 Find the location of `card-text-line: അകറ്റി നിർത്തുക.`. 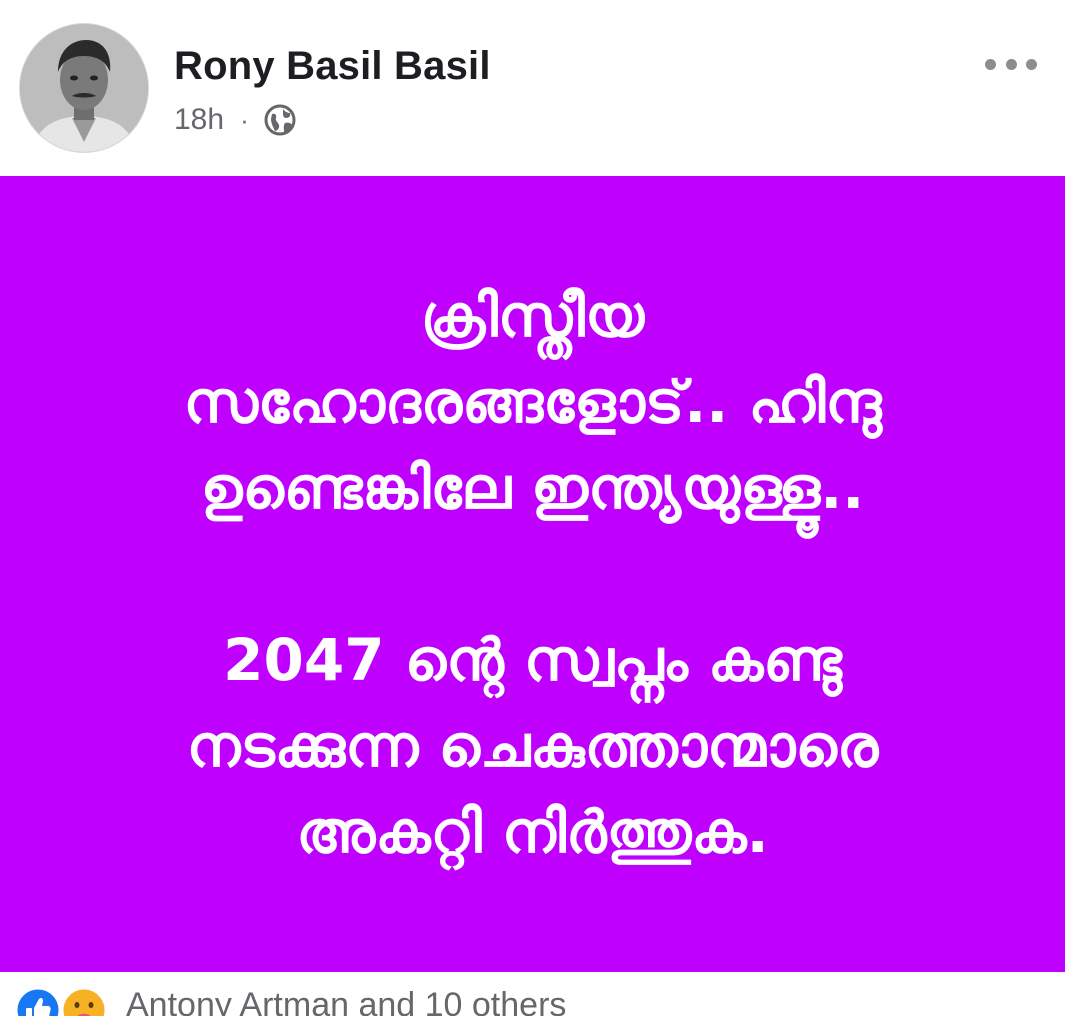

card-text-line: അകറ്റി നിർത്തുക. is located at coordinates (532, 832).